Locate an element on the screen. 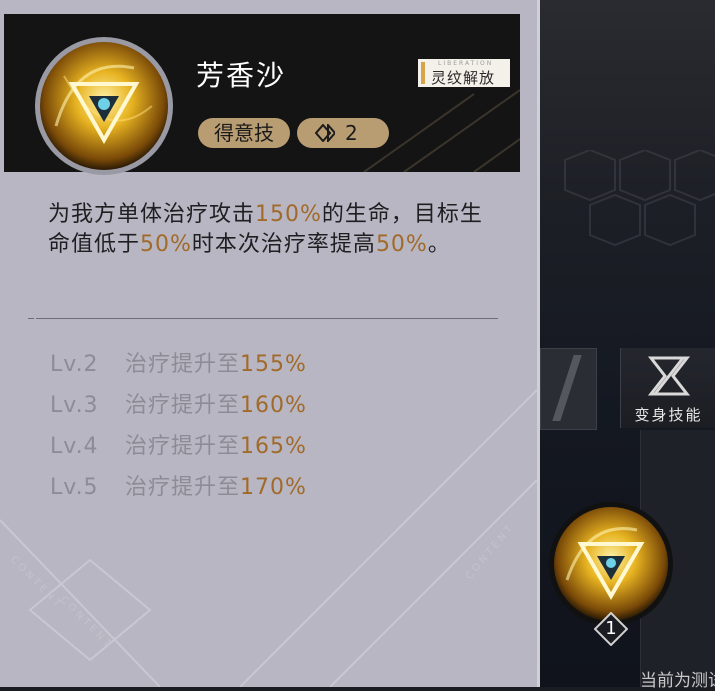  golden-triangle-eye-icon is located at coordinates (104, 106).